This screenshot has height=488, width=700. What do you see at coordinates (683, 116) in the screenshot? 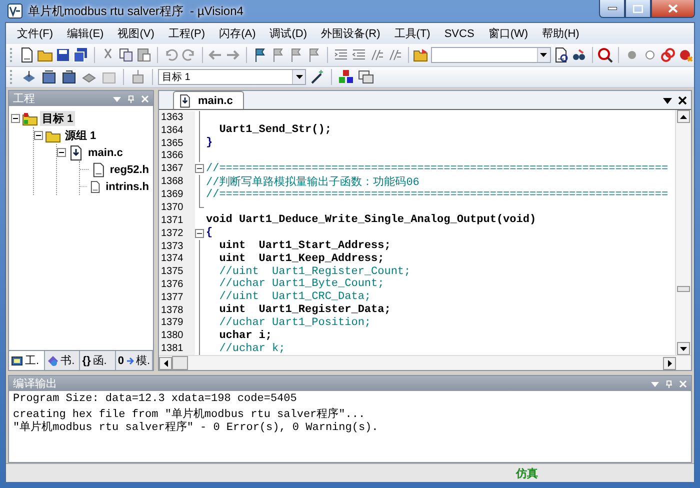
I see `up-arrow-icon` at bounding box center [683, 116].